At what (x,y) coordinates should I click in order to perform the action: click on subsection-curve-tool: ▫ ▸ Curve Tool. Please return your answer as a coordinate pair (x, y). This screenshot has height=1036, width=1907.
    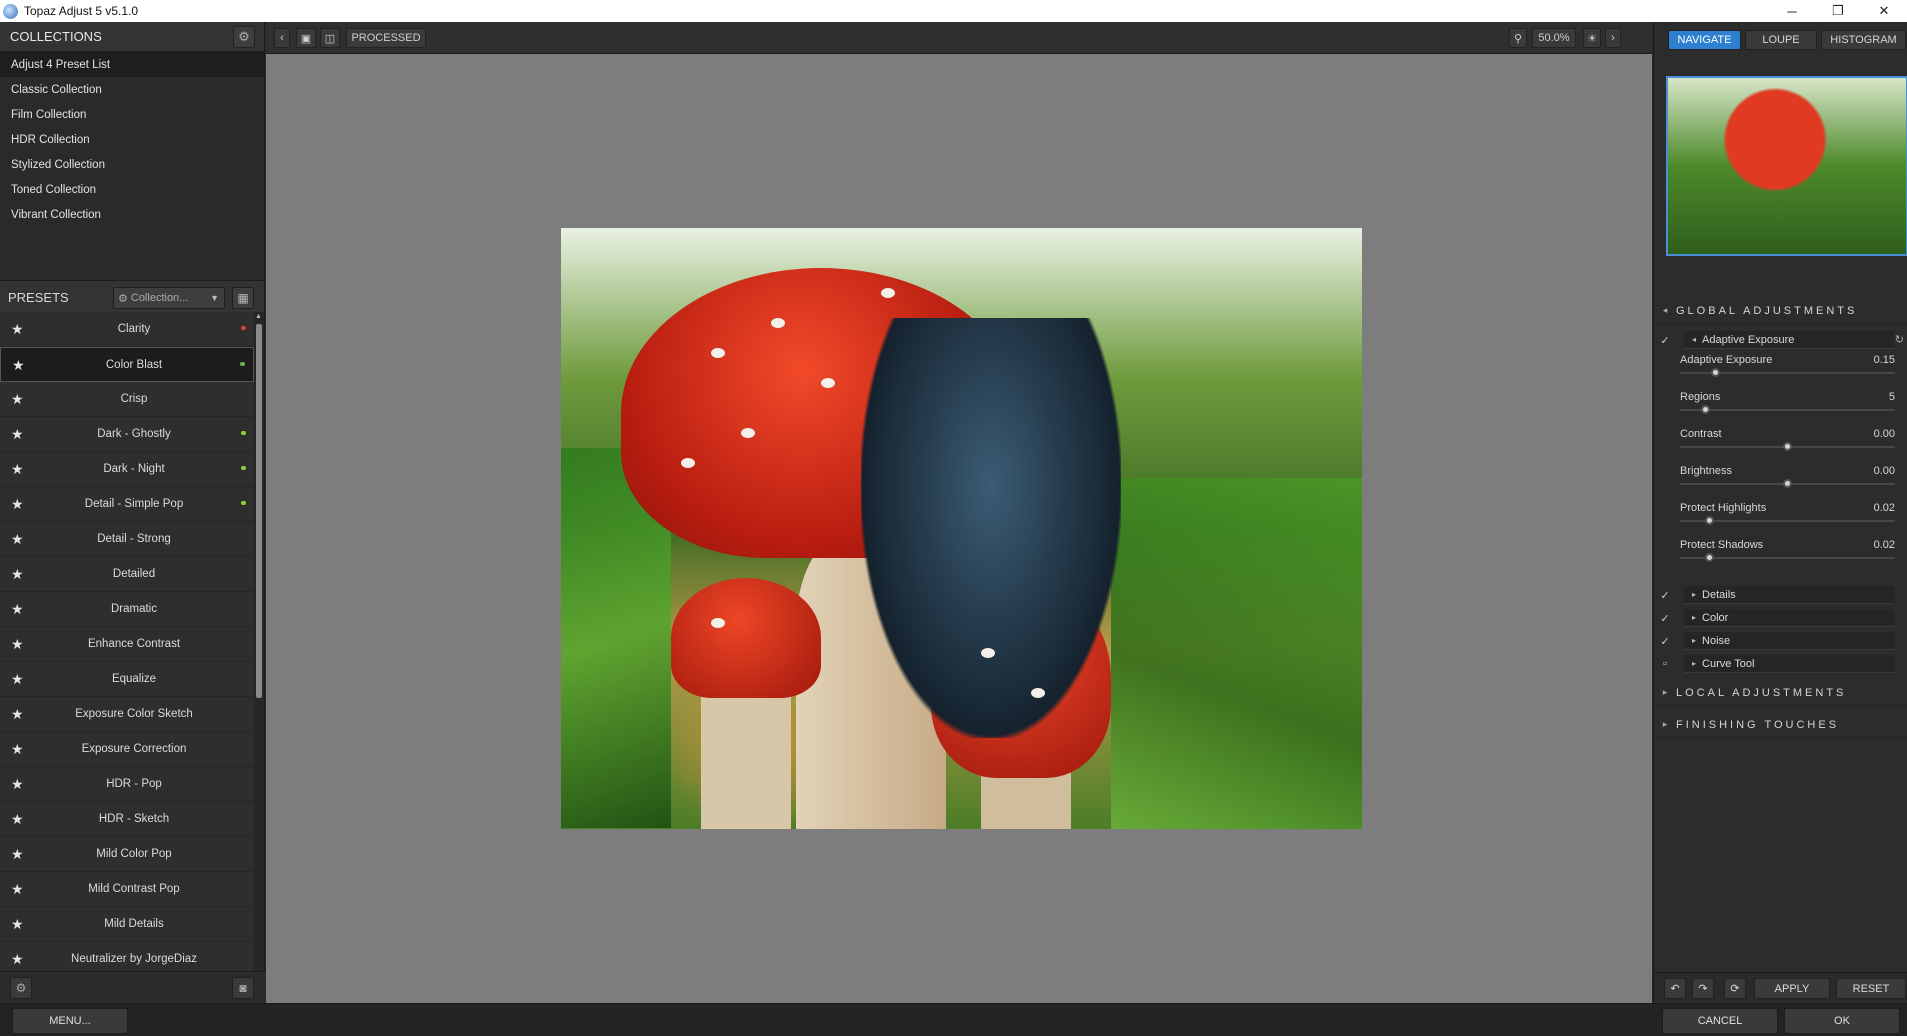
    Looking at the image, I should click on (1780, 664).